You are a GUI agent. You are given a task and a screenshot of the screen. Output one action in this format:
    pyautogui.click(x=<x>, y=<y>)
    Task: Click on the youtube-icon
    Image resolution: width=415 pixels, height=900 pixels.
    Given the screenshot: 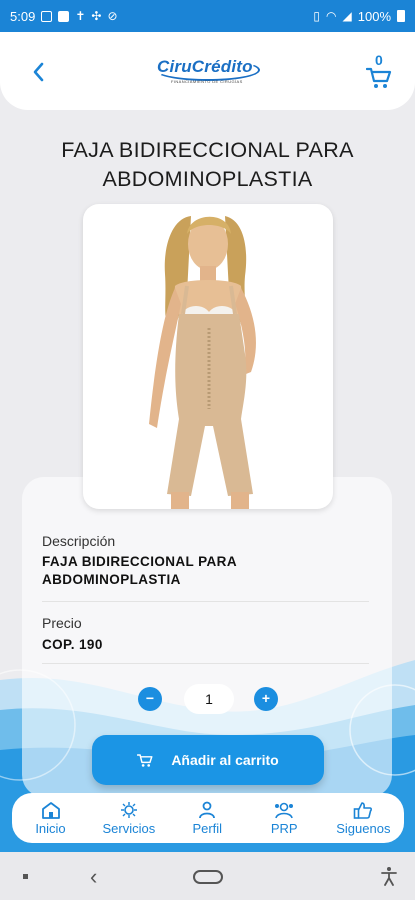 What is the action you would take?
    pyautogui.click(x=64, y=16)
    